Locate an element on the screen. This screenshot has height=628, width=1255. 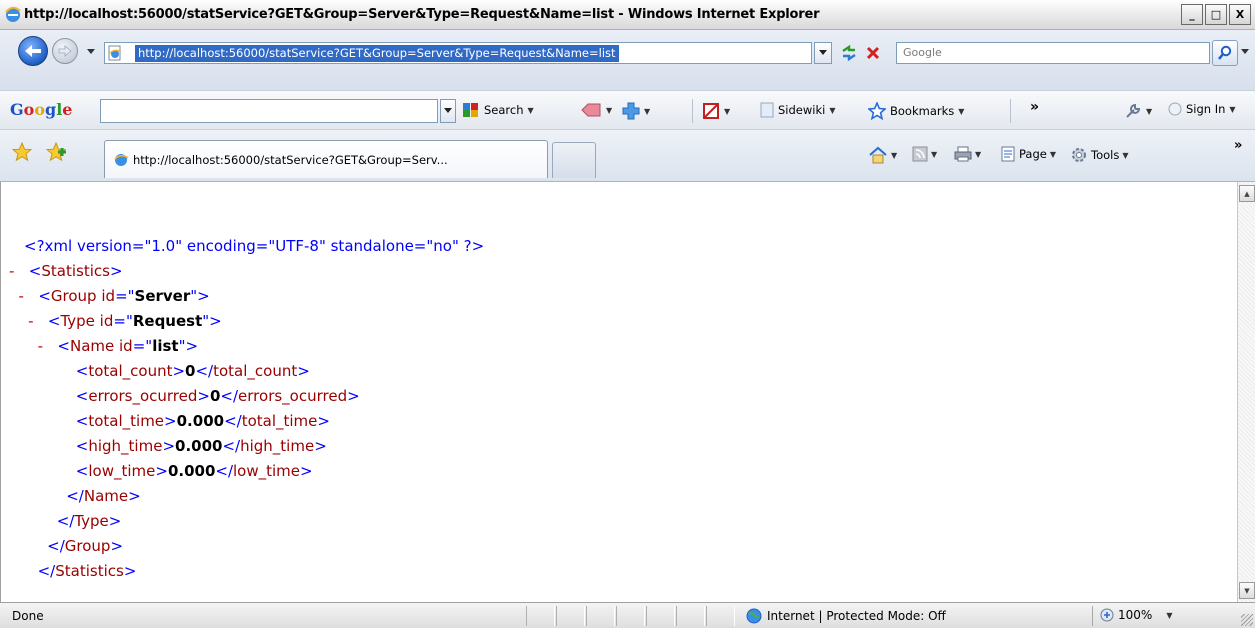
home-icon is located at coordinates (878, 155).